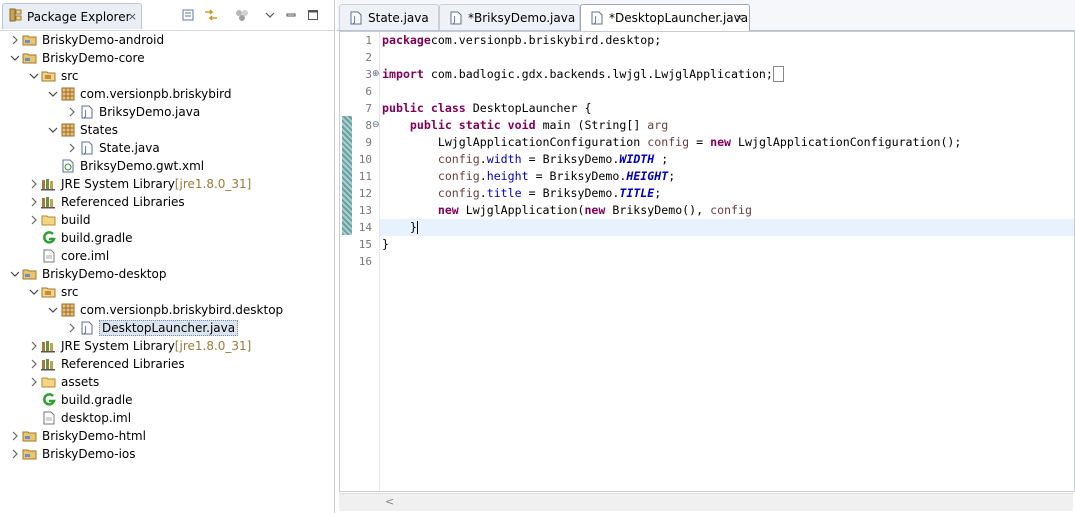 The image size is (1075, 513). Describe the element at coordinates (365, 244) in the screenshot. I see `line-number: 15` at that location.